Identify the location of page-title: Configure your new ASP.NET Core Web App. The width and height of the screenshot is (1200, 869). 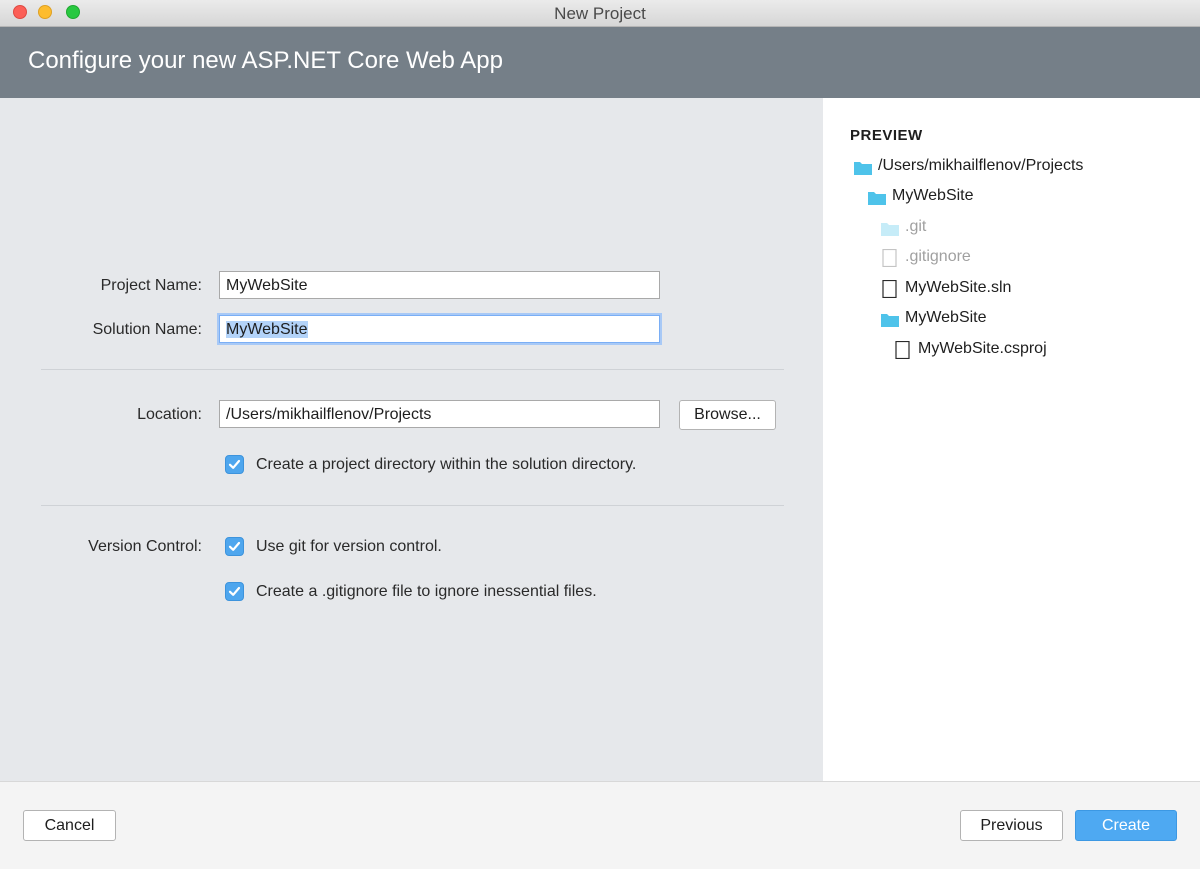
(265, 60).